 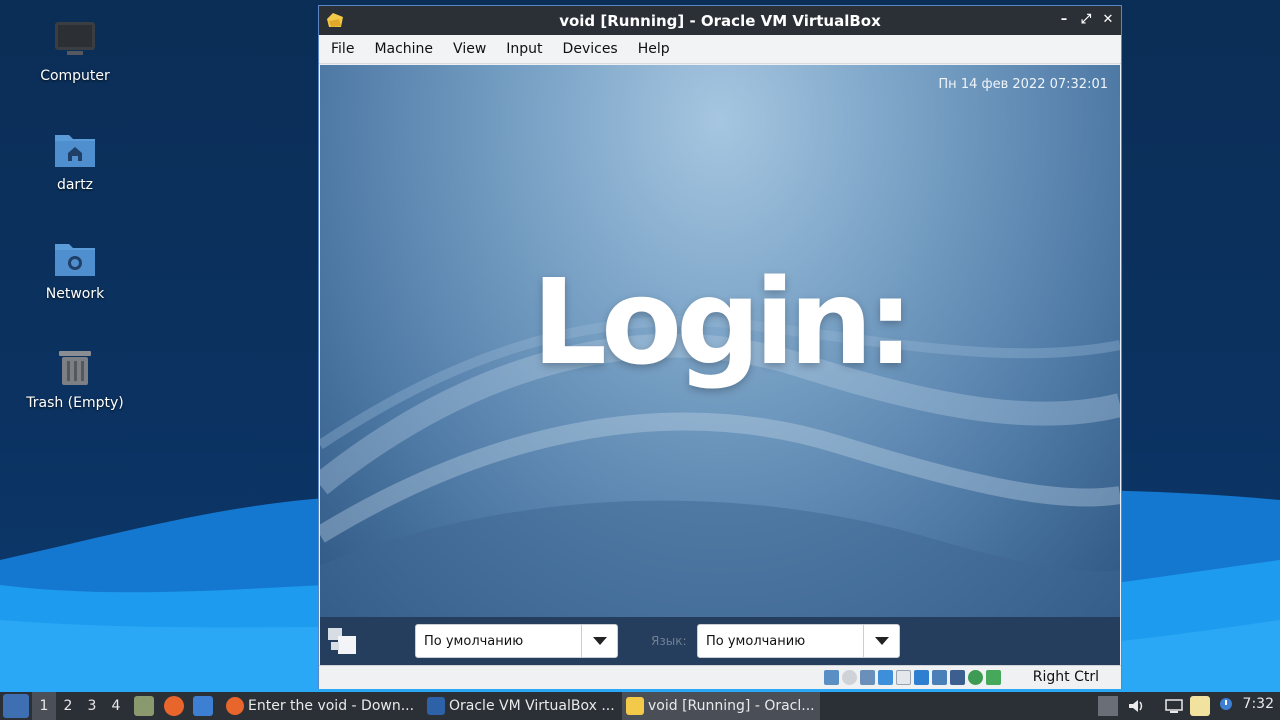 I want to click on window-controls: – ⤢ ✕, so click(x=1086, y=19).